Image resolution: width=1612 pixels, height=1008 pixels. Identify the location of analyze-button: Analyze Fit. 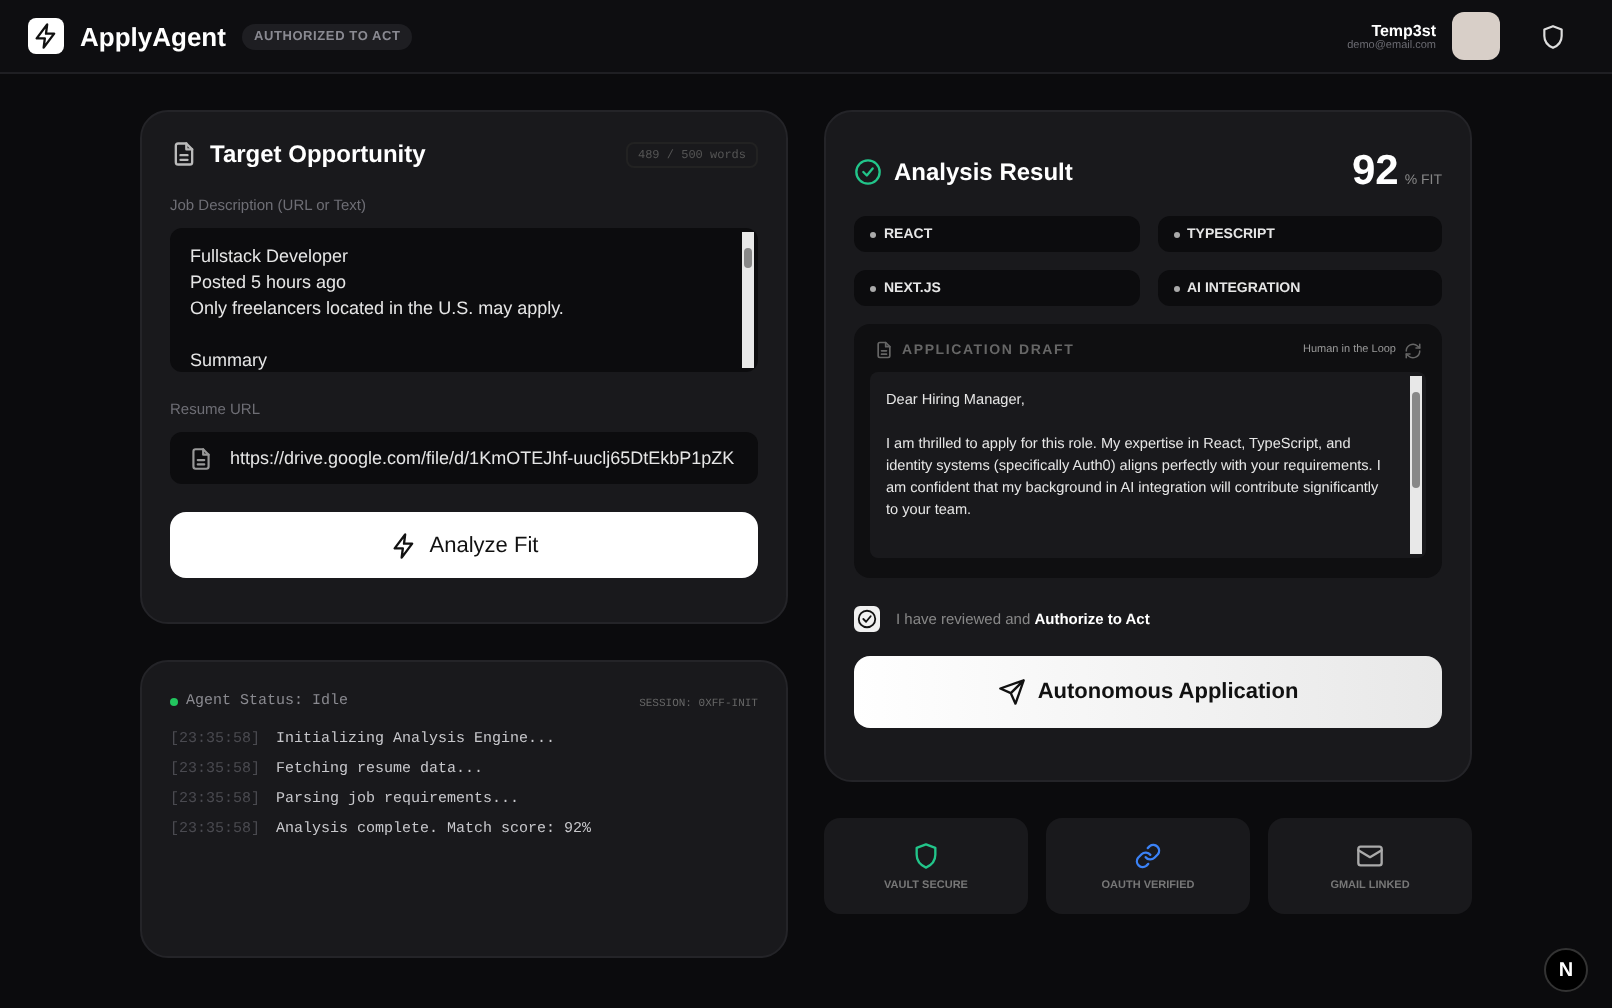
(464, 545).